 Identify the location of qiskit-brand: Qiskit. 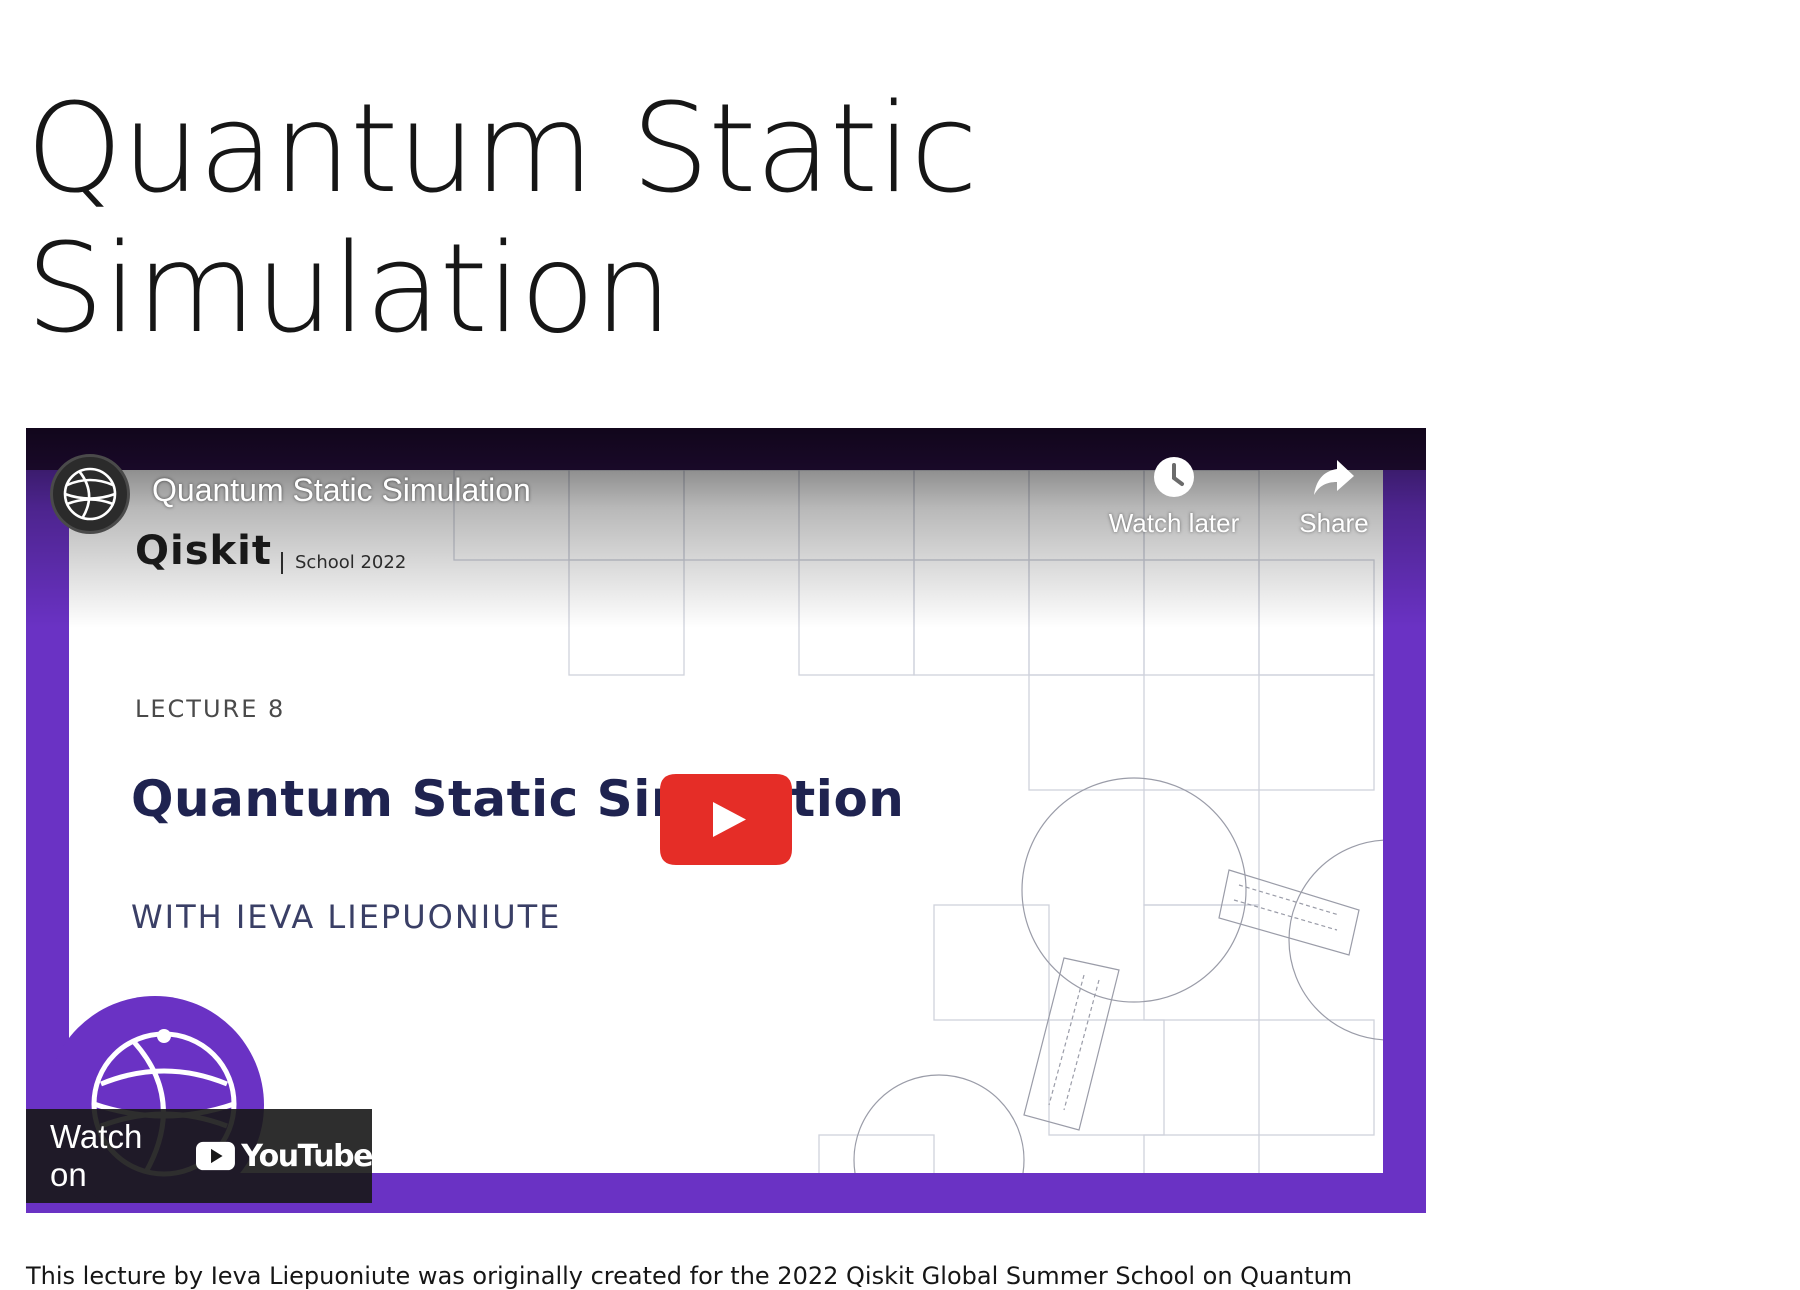
(203, 551).